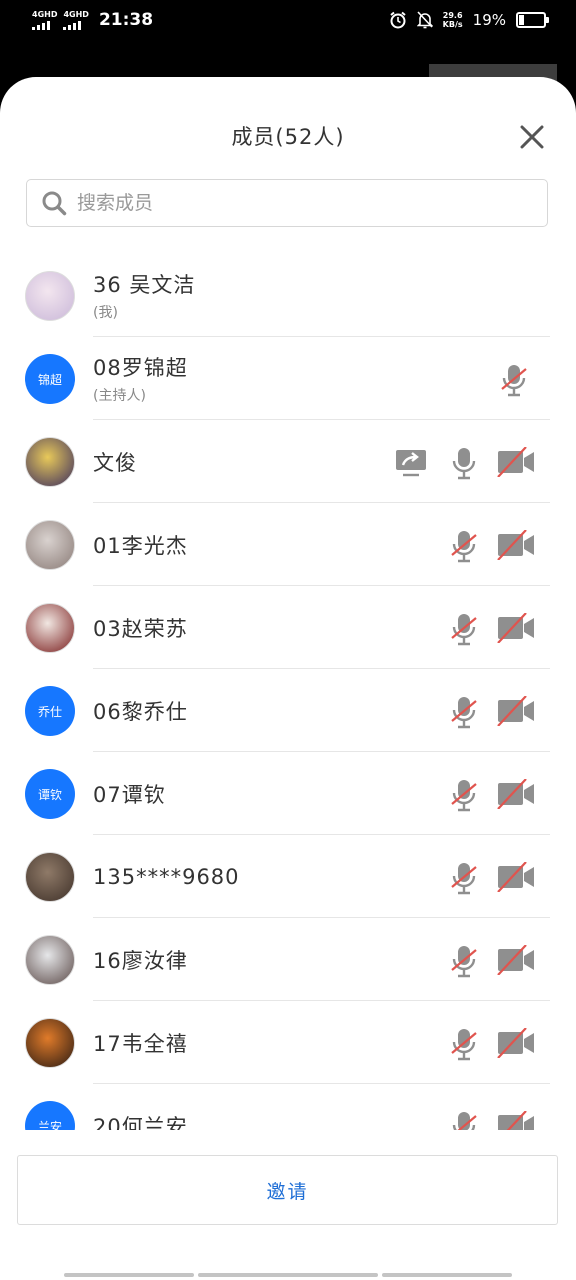 Image resolution: width=576 pixels, height=1280 pixels. I want to click on member-row: 锦超 08罗锦超 (主持人), so click(288, 378).